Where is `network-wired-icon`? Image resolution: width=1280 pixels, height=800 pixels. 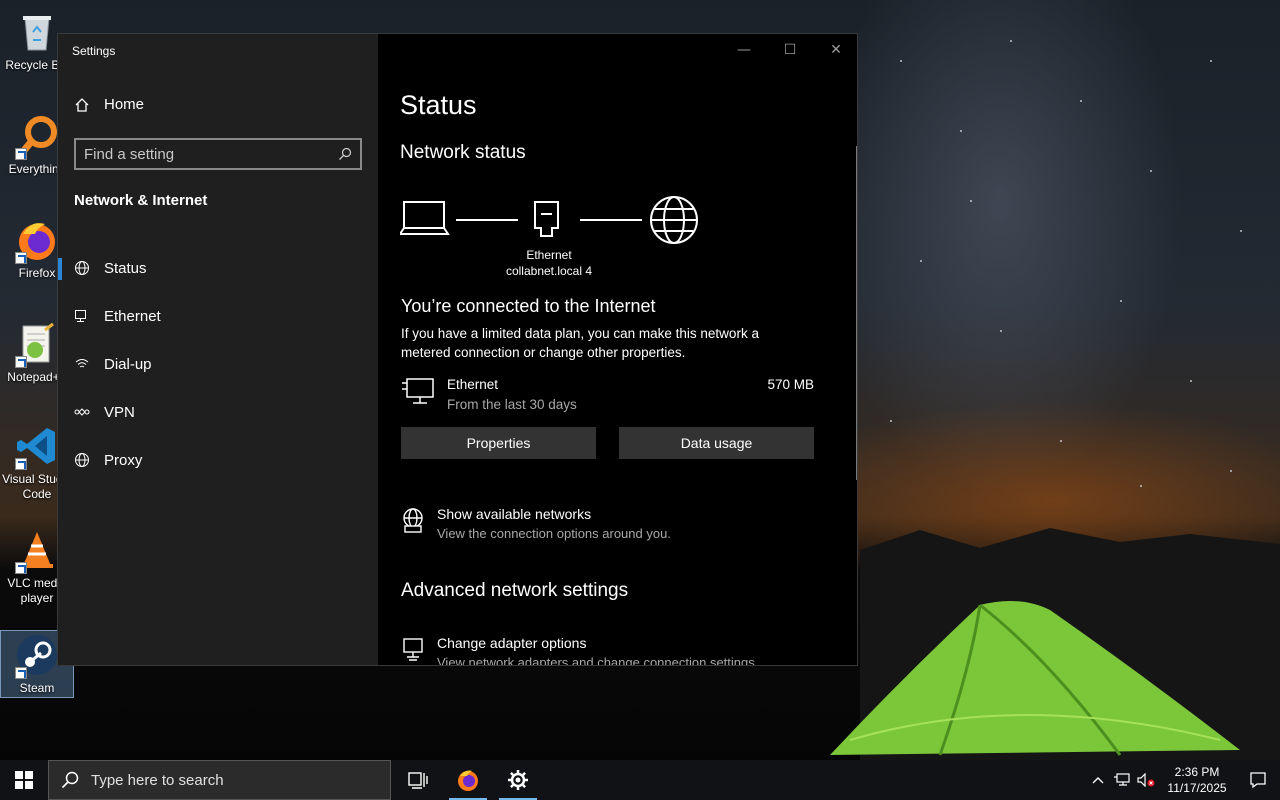 network-wired-icon is located at coordinates (1122, 779).